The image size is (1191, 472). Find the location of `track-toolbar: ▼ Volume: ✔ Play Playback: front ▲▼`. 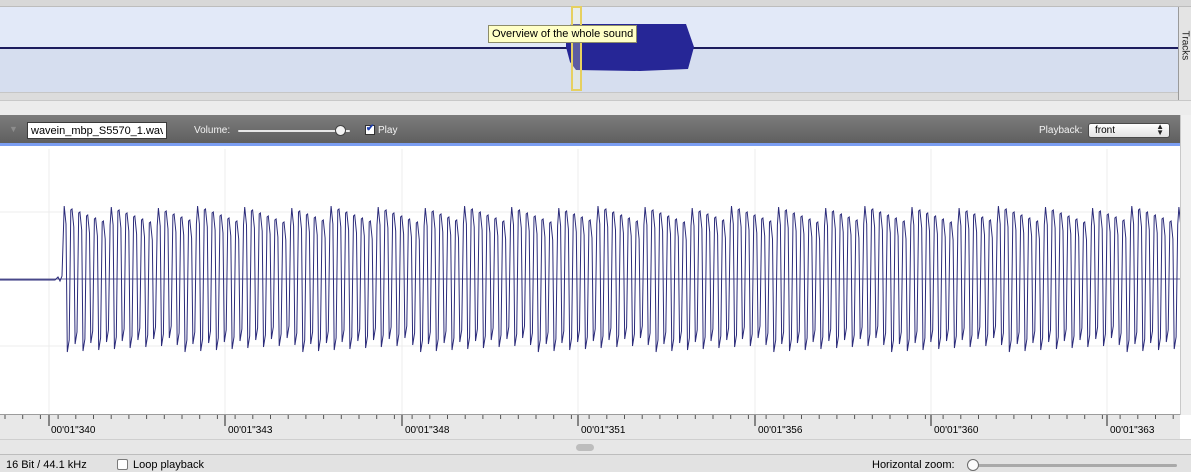

track-toolbar: ▼ Volume: ✔ Play Playback: front ▲▼ is located at coordinates (590, 130).